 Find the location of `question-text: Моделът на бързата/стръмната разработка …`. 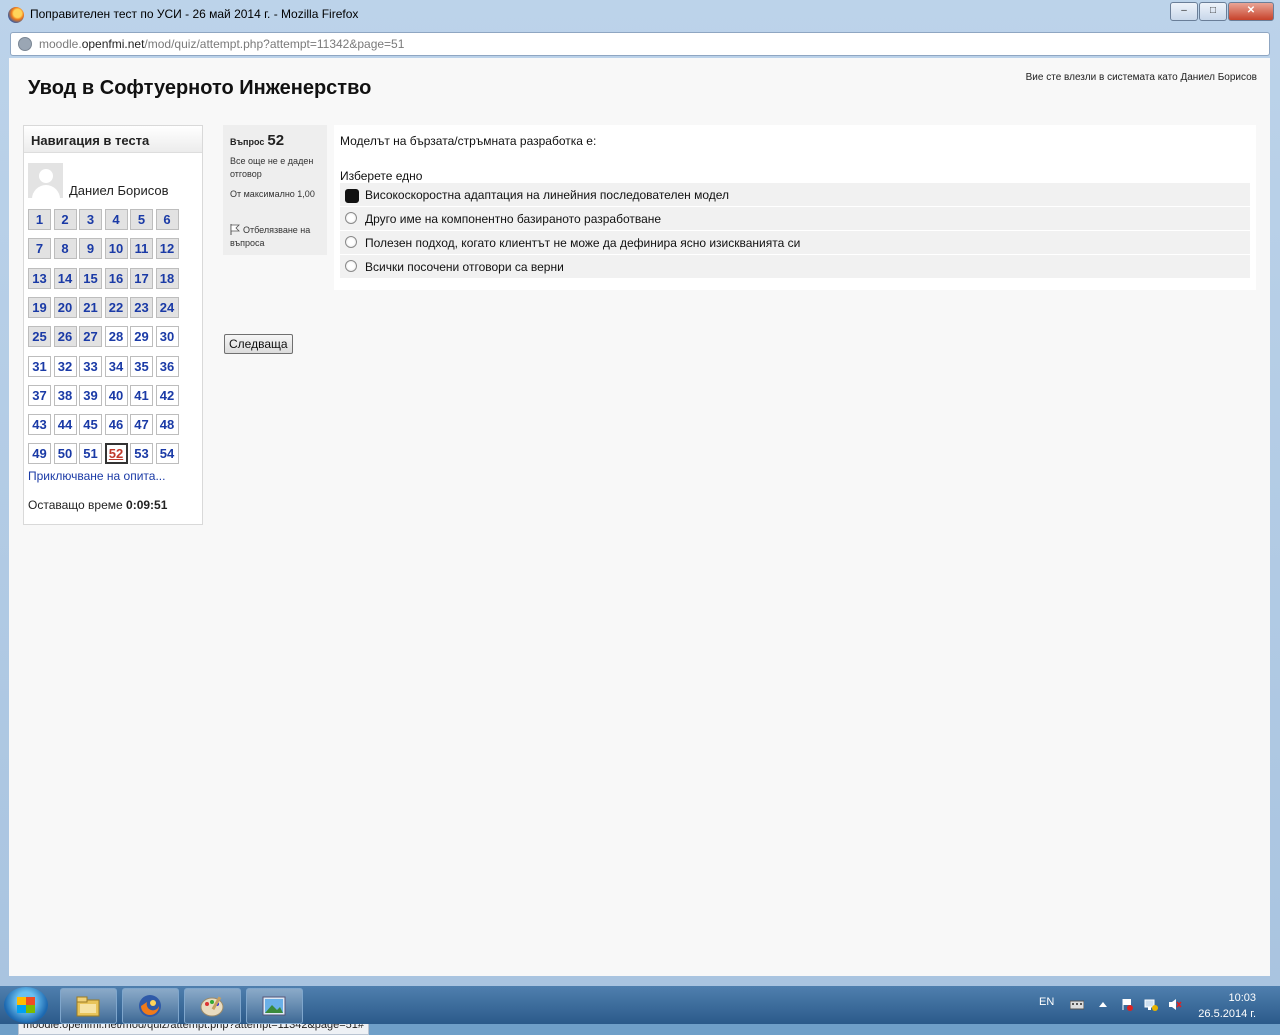

question-text: Моделът на бързата/стръмната разработка … is located at coordinates (468, 141).